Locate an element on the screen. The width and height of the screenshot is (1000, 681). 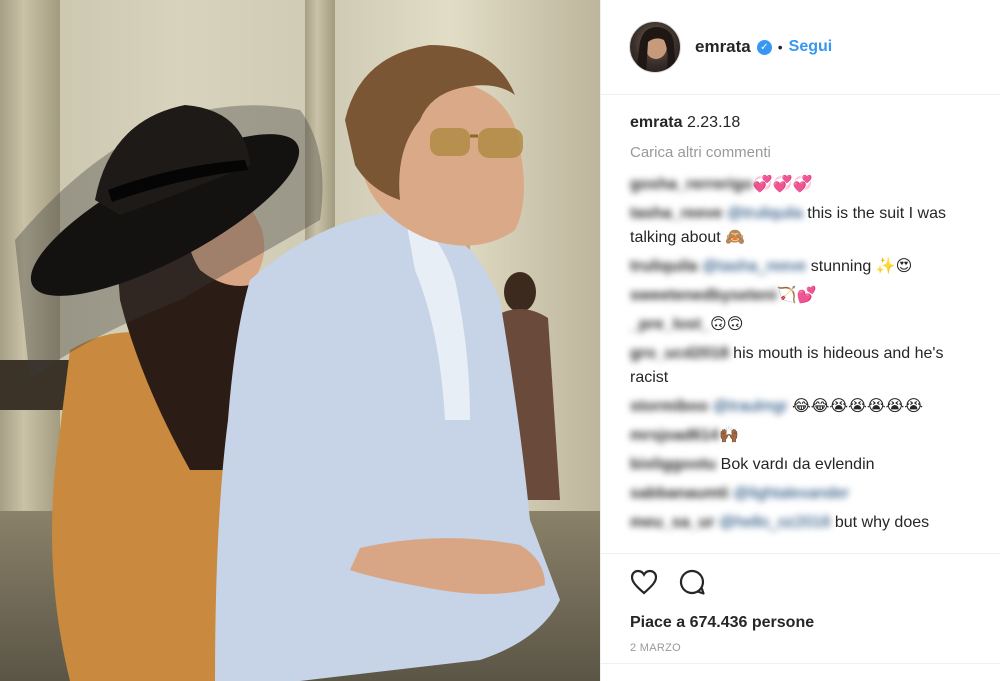
post-header: emrata ✓ • Segui is located at coordinates (800, 47).